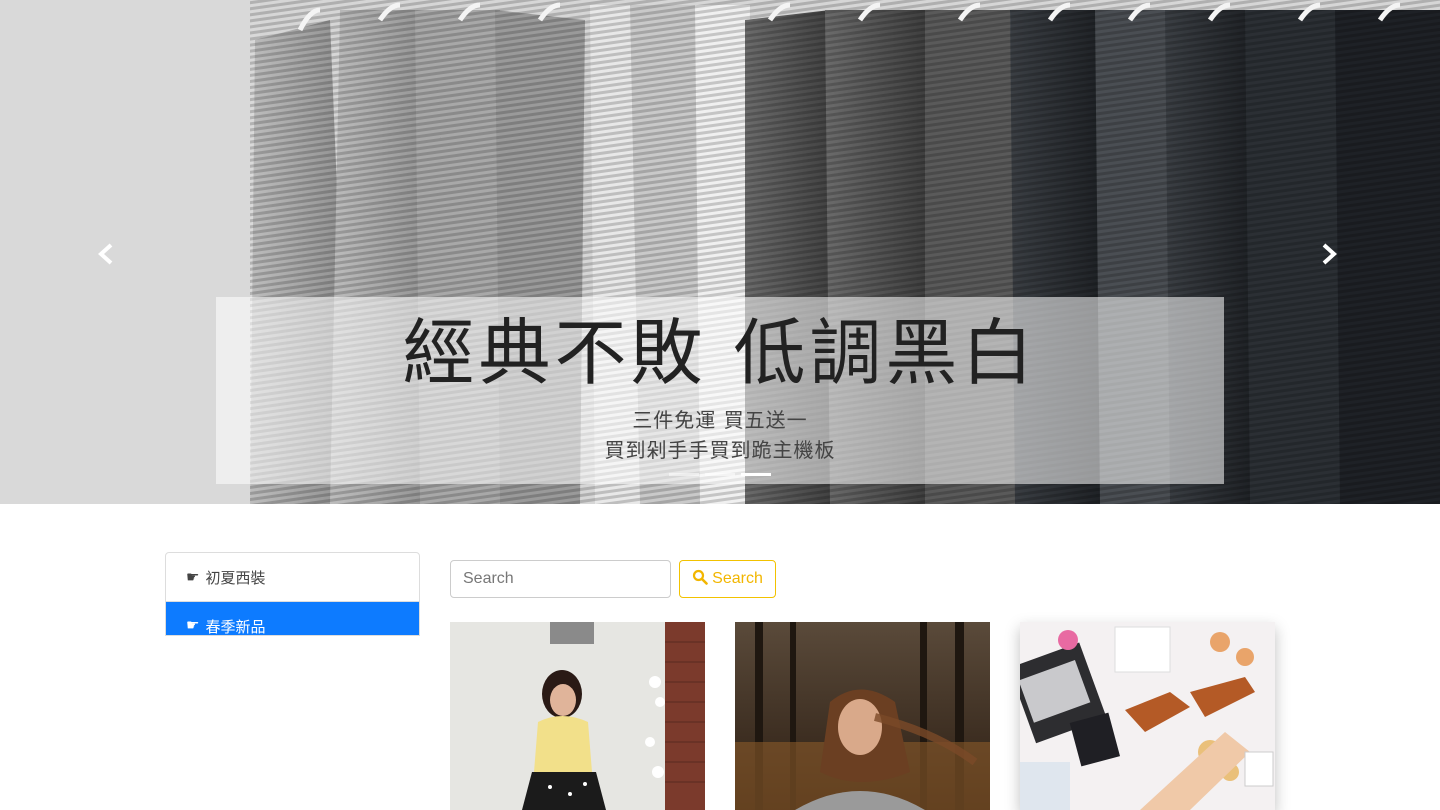 This screenshot has height=810, width=1440. What do you see at coordinates (292, 577) in the screenshot?
I see `sidebar-item-early-summer-suits: ☛ 初夏西裝` at bounding box center [292, 577].